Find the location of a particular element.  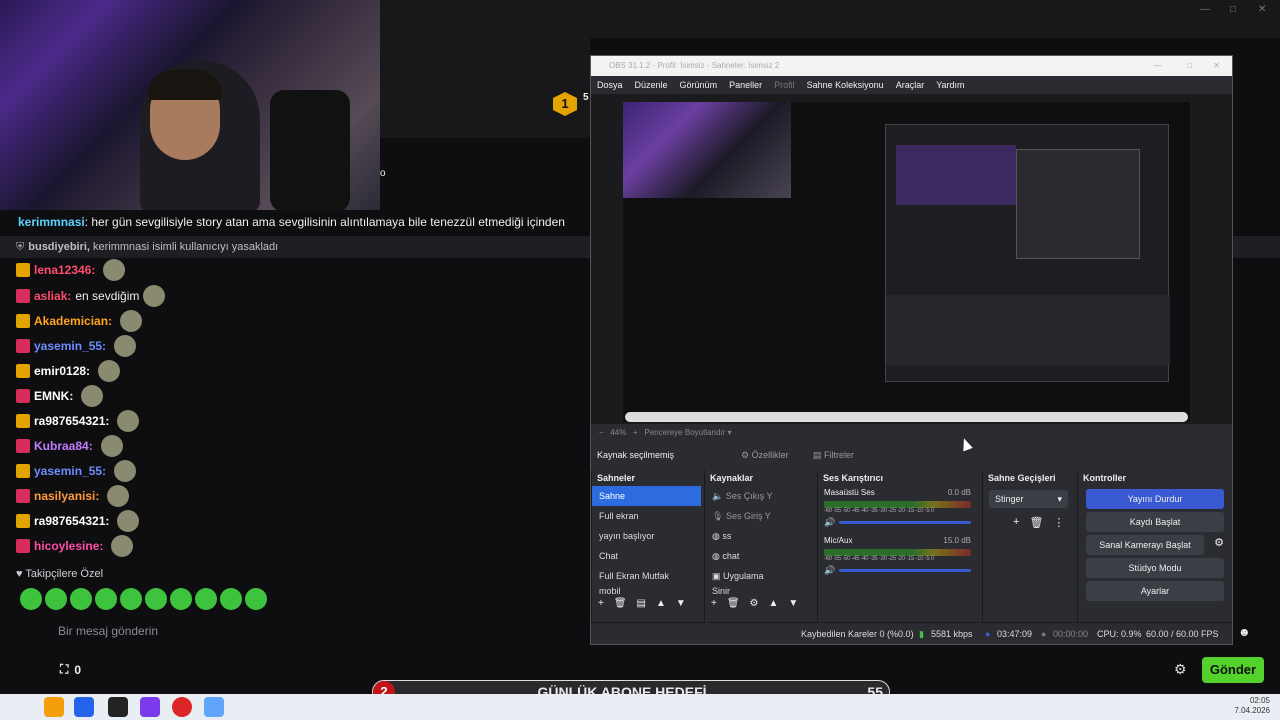

send-button: Gönder is located at coordinates (1233, 670).